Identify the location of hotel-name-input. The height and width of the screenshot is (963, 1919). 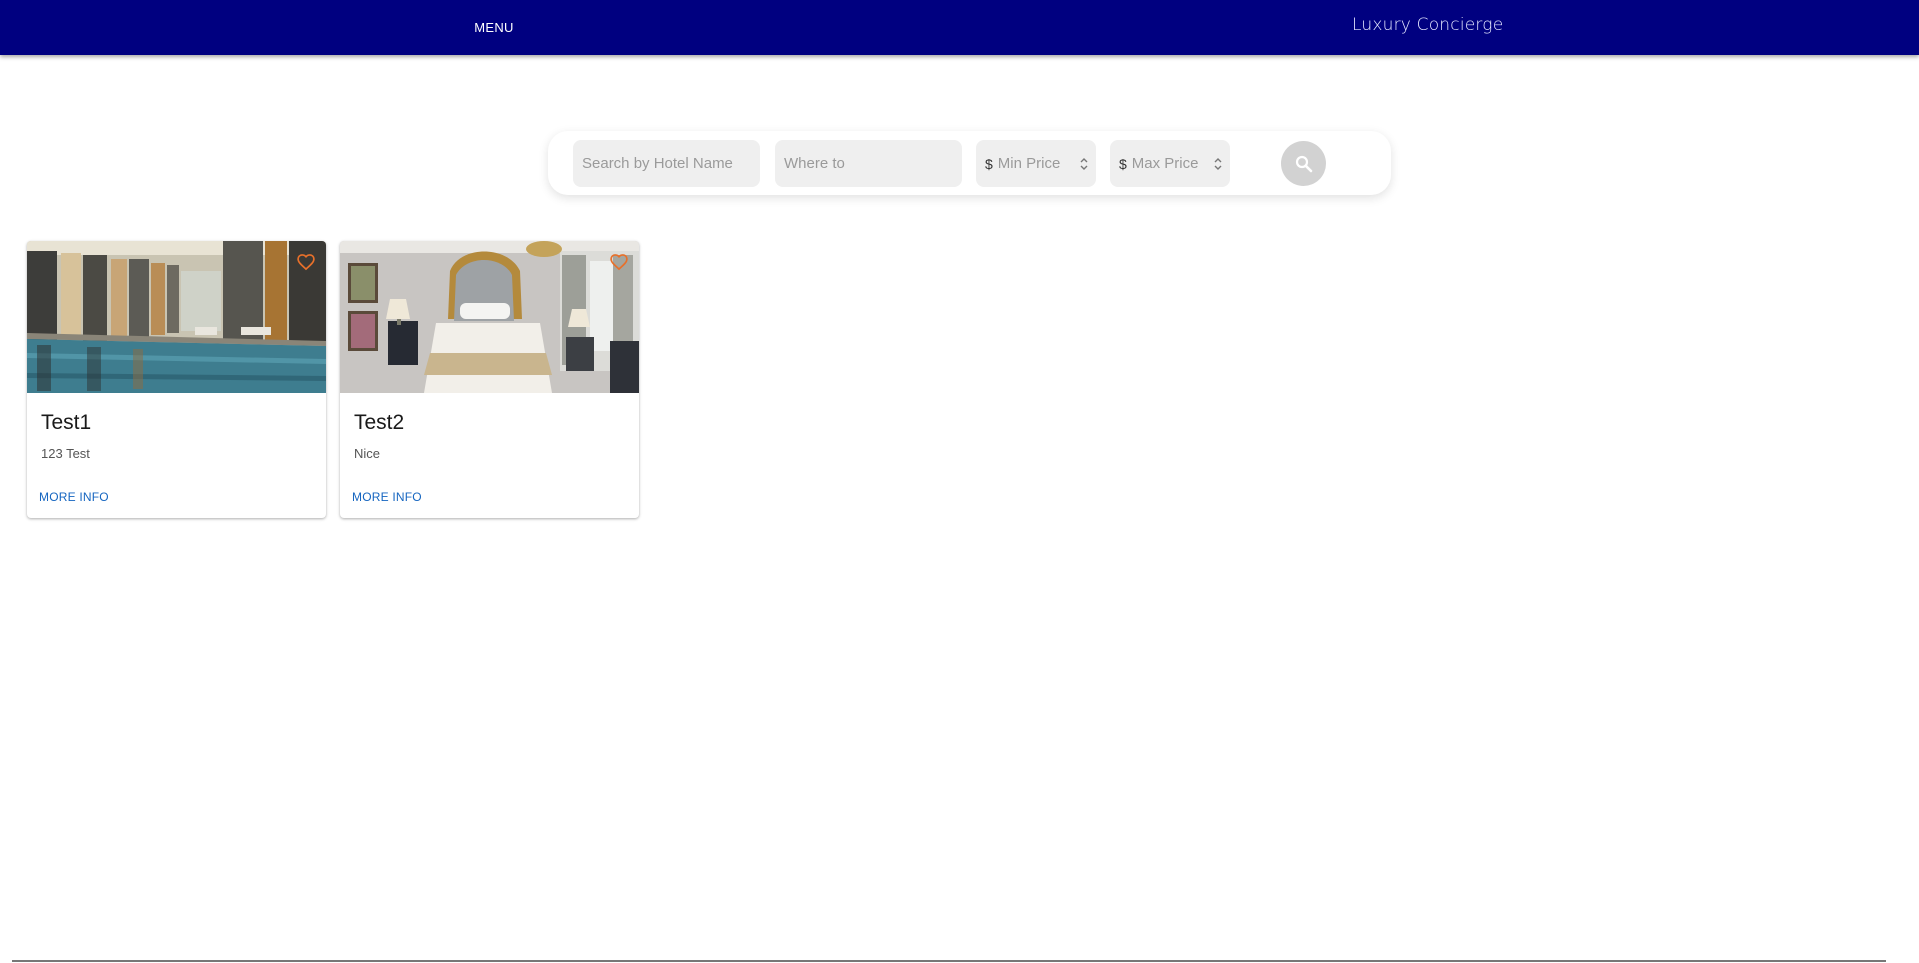
(666, 163).